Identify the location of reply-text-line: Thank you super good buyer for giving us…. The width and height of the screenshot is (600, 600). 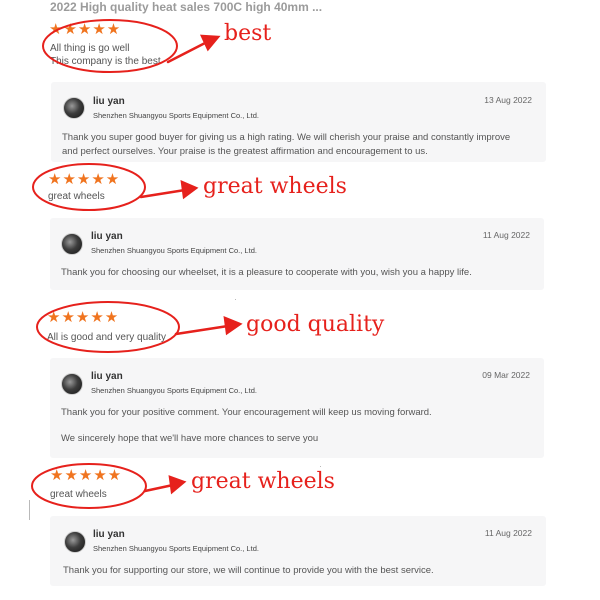
(286, 137).